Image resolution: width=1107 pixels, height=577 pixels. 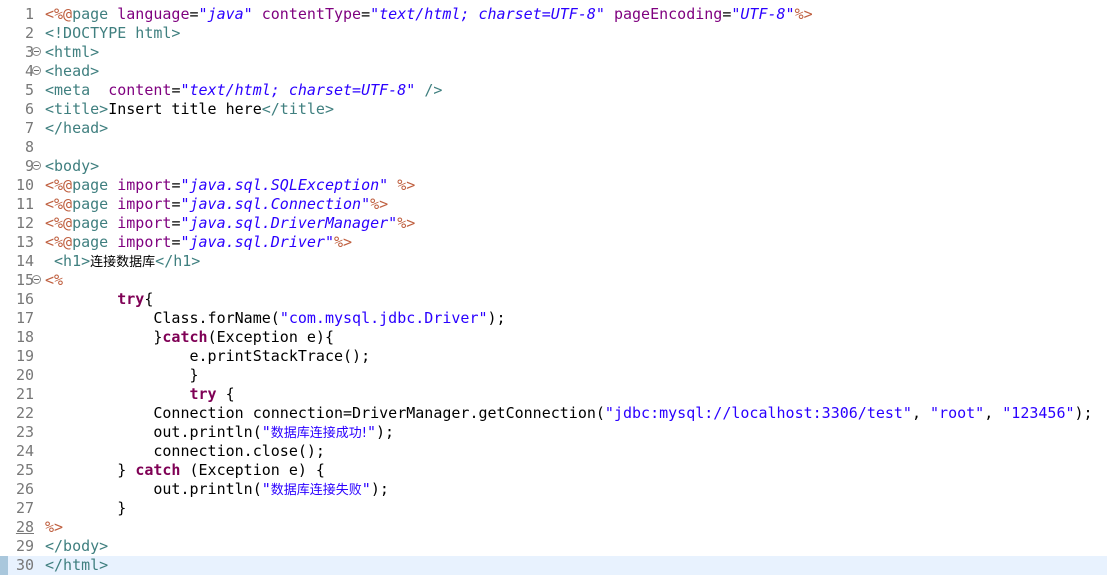 What do you see at coordinates (270, 337) in the screenshot?
I see `code-token: (Exception e){` at bounding box center [270, 337].